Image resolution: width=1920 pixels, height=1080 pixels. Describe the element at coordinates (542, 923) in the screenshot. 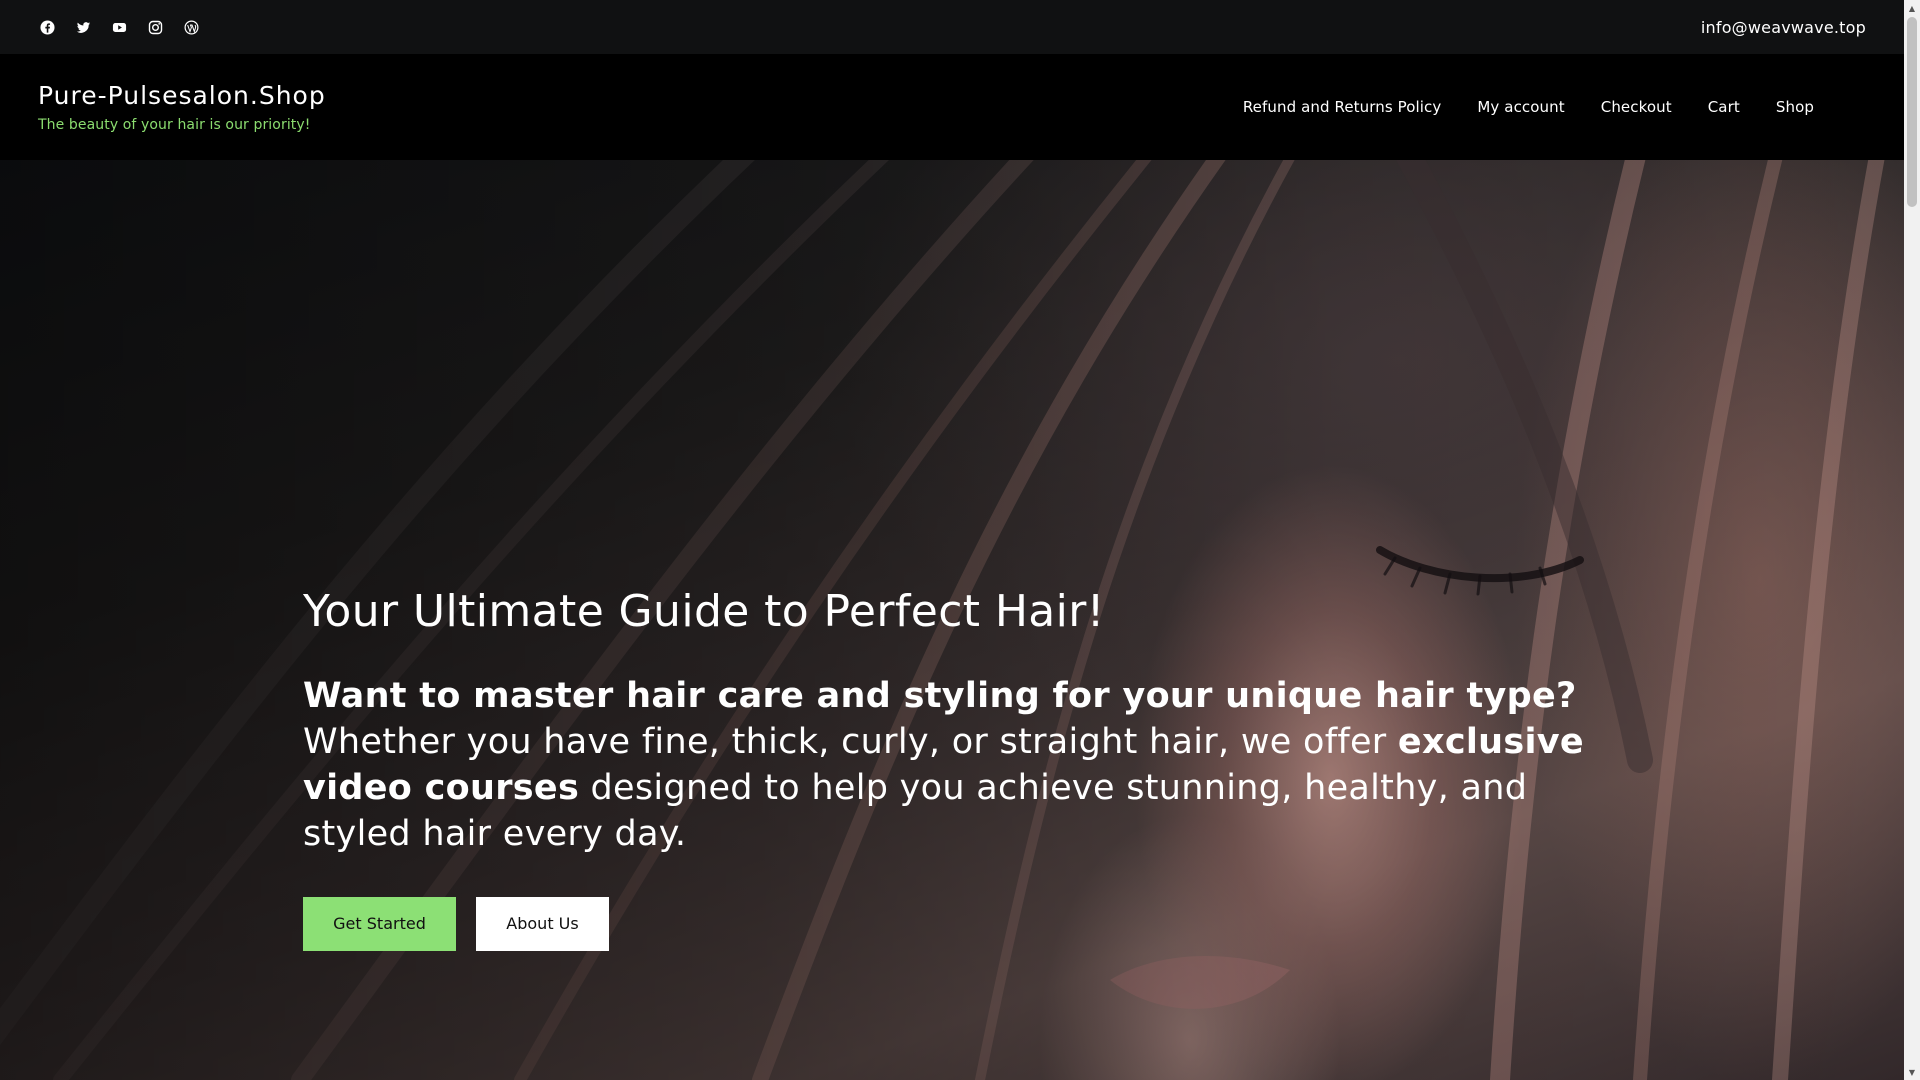

I see `about-us-button: About Us` at that location.